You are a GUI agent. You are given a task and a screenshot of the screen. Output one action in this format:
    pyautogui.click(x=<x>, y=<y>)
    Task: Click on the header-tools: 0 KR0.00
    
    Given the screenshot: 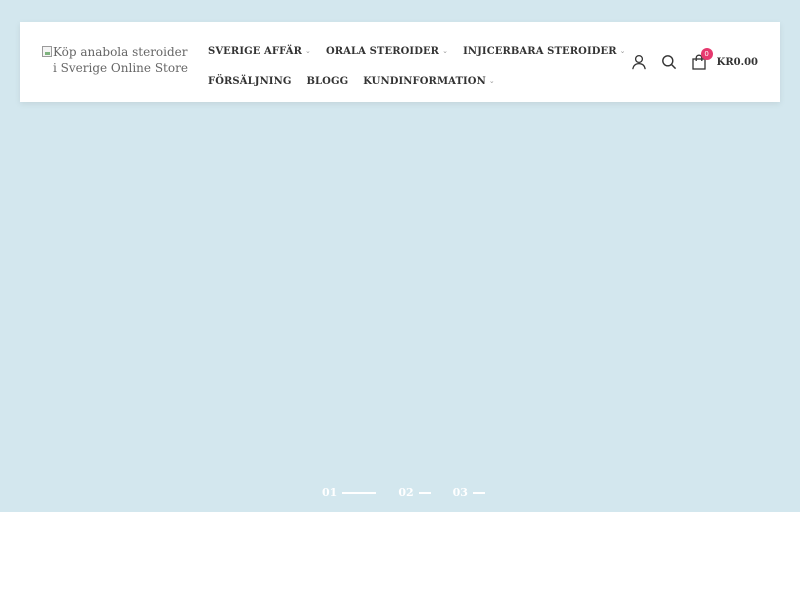 What is the action you would take?
    pyautogui.click(x=694, y=60)
    